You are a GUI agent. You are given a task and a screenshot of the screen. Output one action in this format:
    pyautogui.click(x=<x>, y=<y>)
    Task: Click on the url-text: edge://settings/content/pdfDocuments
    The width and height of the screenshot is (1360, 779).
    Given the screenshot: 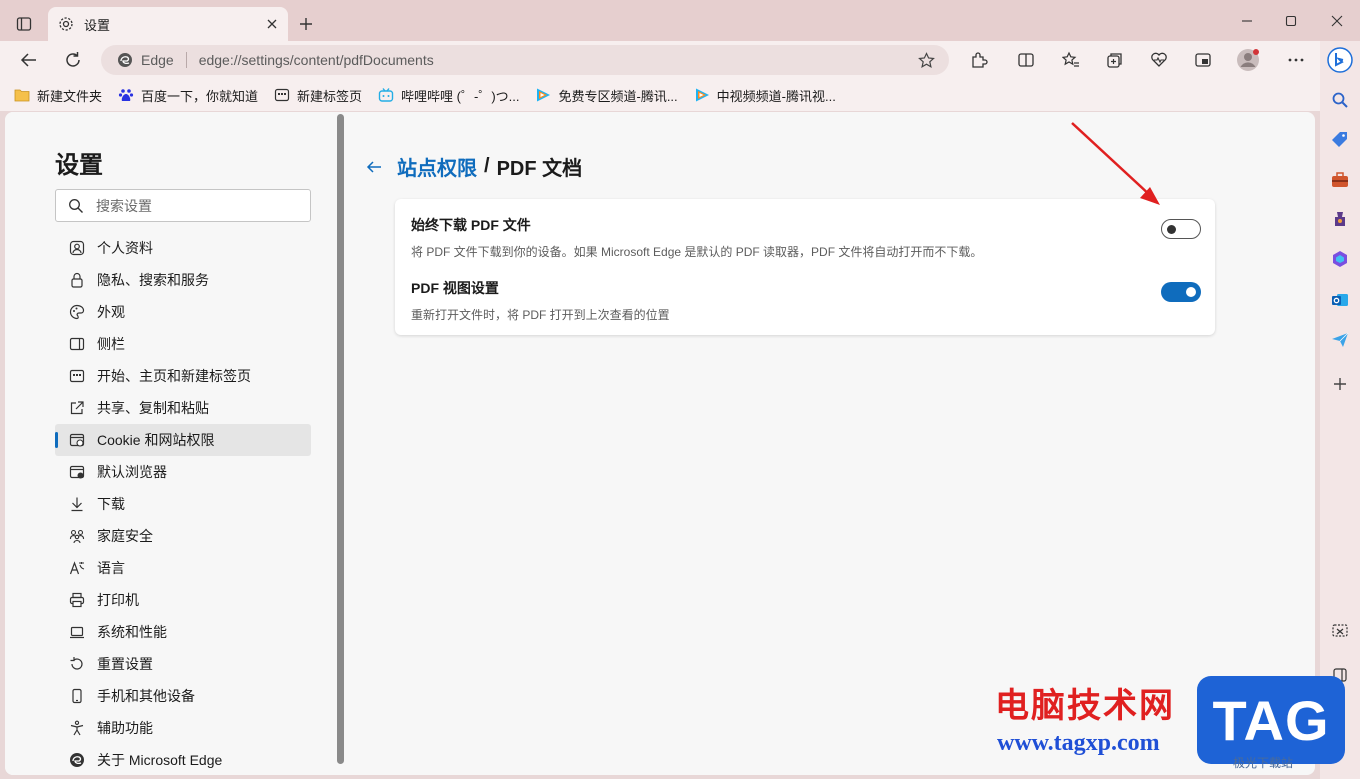 What is the action you would take?
    pyautogui.click(x=316, y=60)
    